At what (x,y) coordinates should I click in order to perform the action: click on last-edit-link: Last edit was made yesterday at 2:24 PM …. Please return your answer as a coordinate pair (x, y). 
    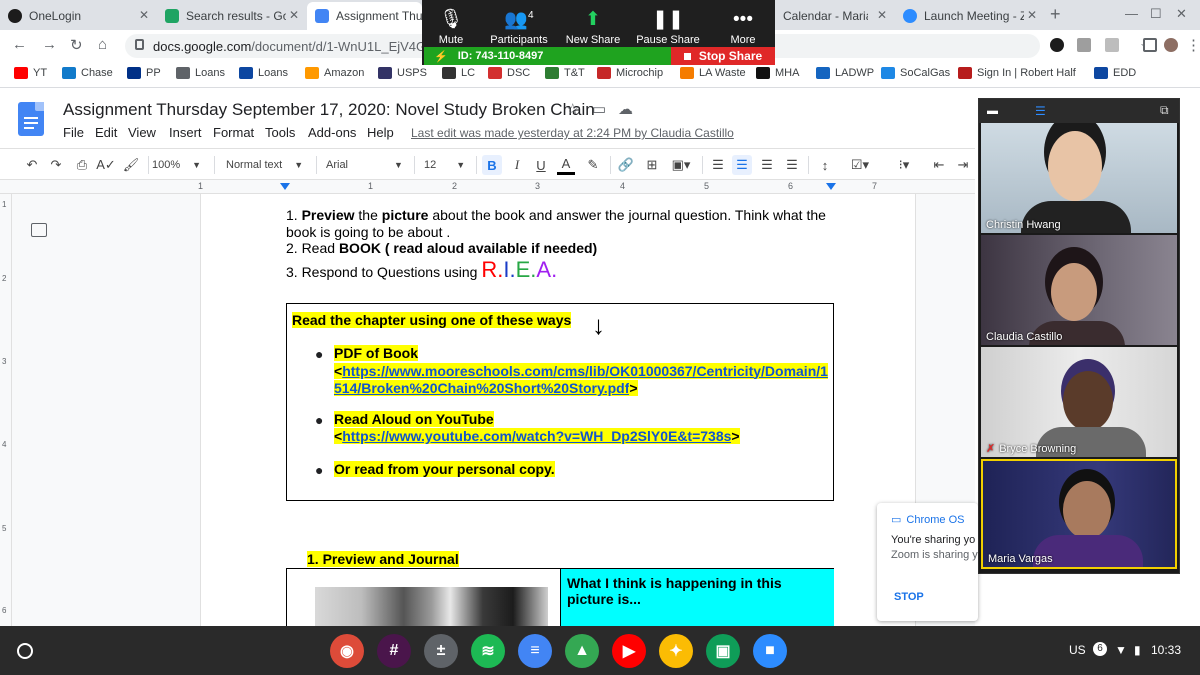
    Looking at the image, I should click on (572, 133).